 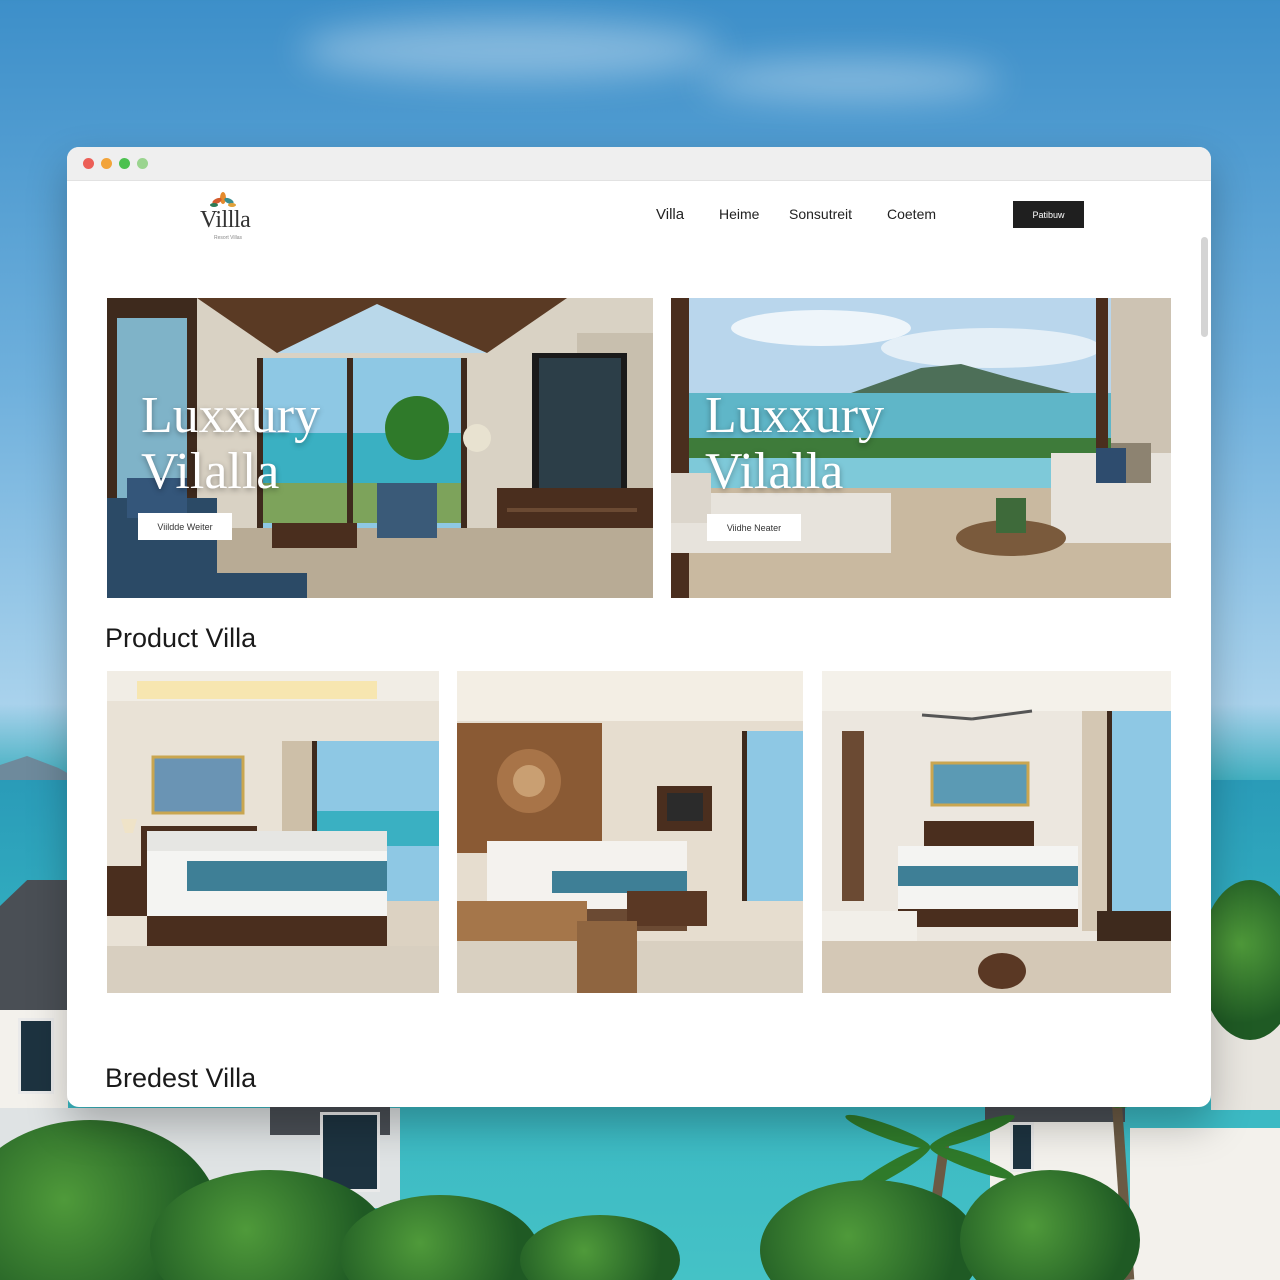 What do you see at coordinates (231, 415) in the screenshot?
I see `hero-title-1-line-1: Luxxury` at bounding box center [231, 415].